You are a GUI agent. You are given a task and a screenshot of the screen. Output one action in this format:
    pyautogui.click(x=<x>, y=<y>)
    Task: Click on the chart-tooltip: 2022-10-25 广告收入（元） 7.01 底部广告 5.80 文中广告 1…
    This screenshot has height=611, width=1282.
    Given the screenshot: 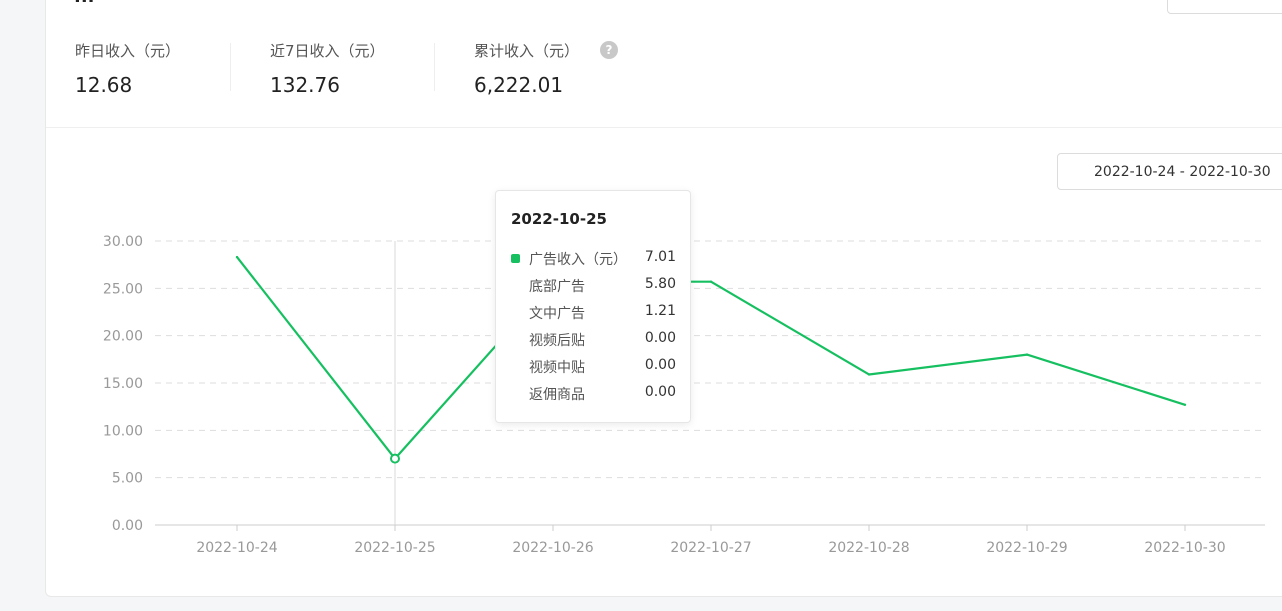 What is the action you would take?
    pyautogui.click(x=593, y=306)
    